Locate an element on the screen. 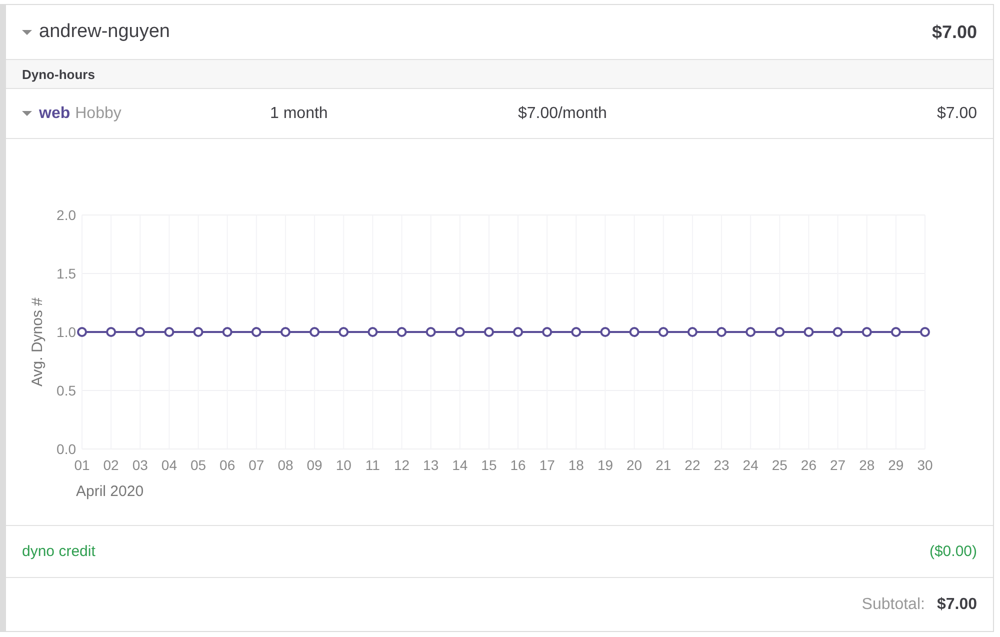 The image size is (1000, 637). x-tick-label: 10 is located at coordinates (344, 465).